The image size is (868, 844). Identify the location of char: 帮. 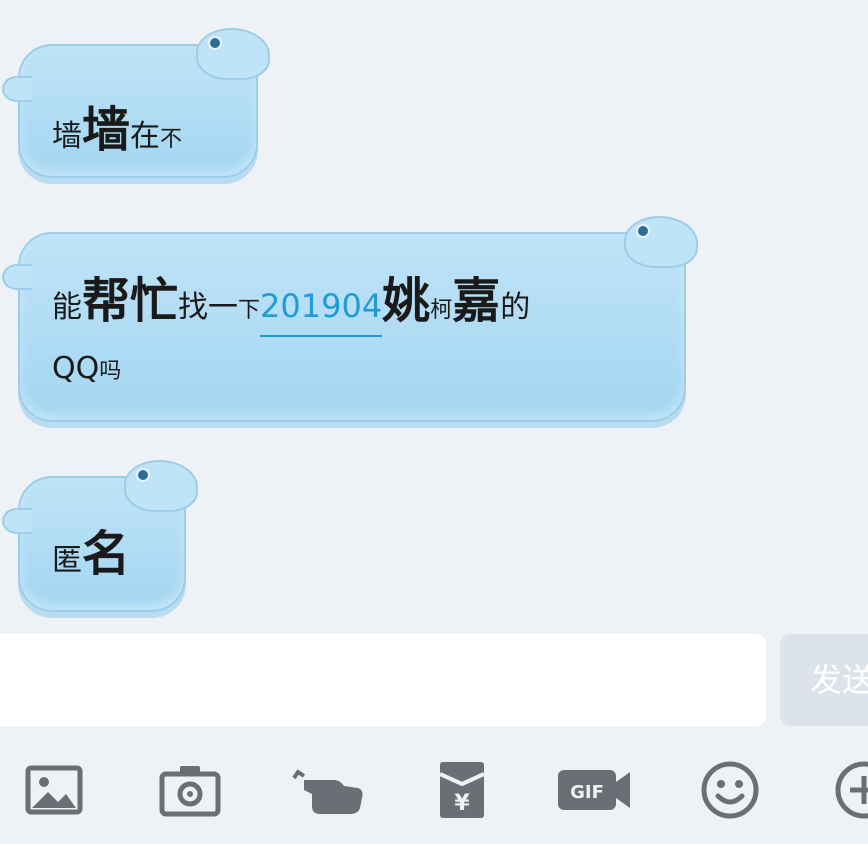
(106, 301).